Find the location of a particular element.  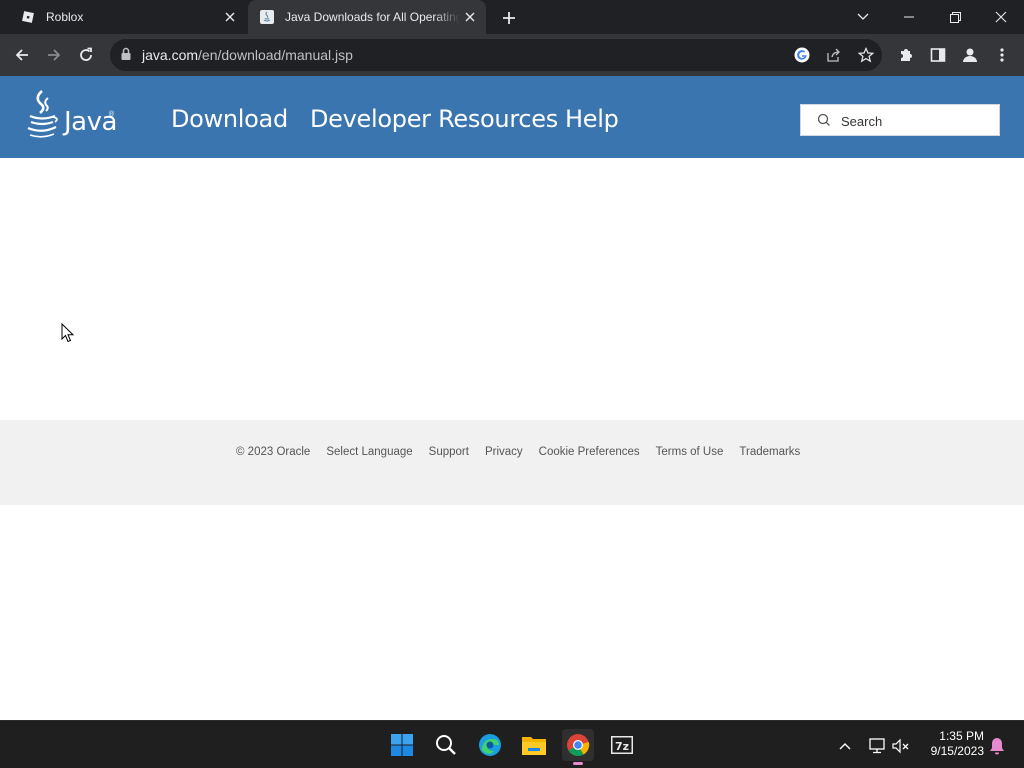

tab-title: Java Downloads for All Operating Systems is located at coordinates (372, 17).